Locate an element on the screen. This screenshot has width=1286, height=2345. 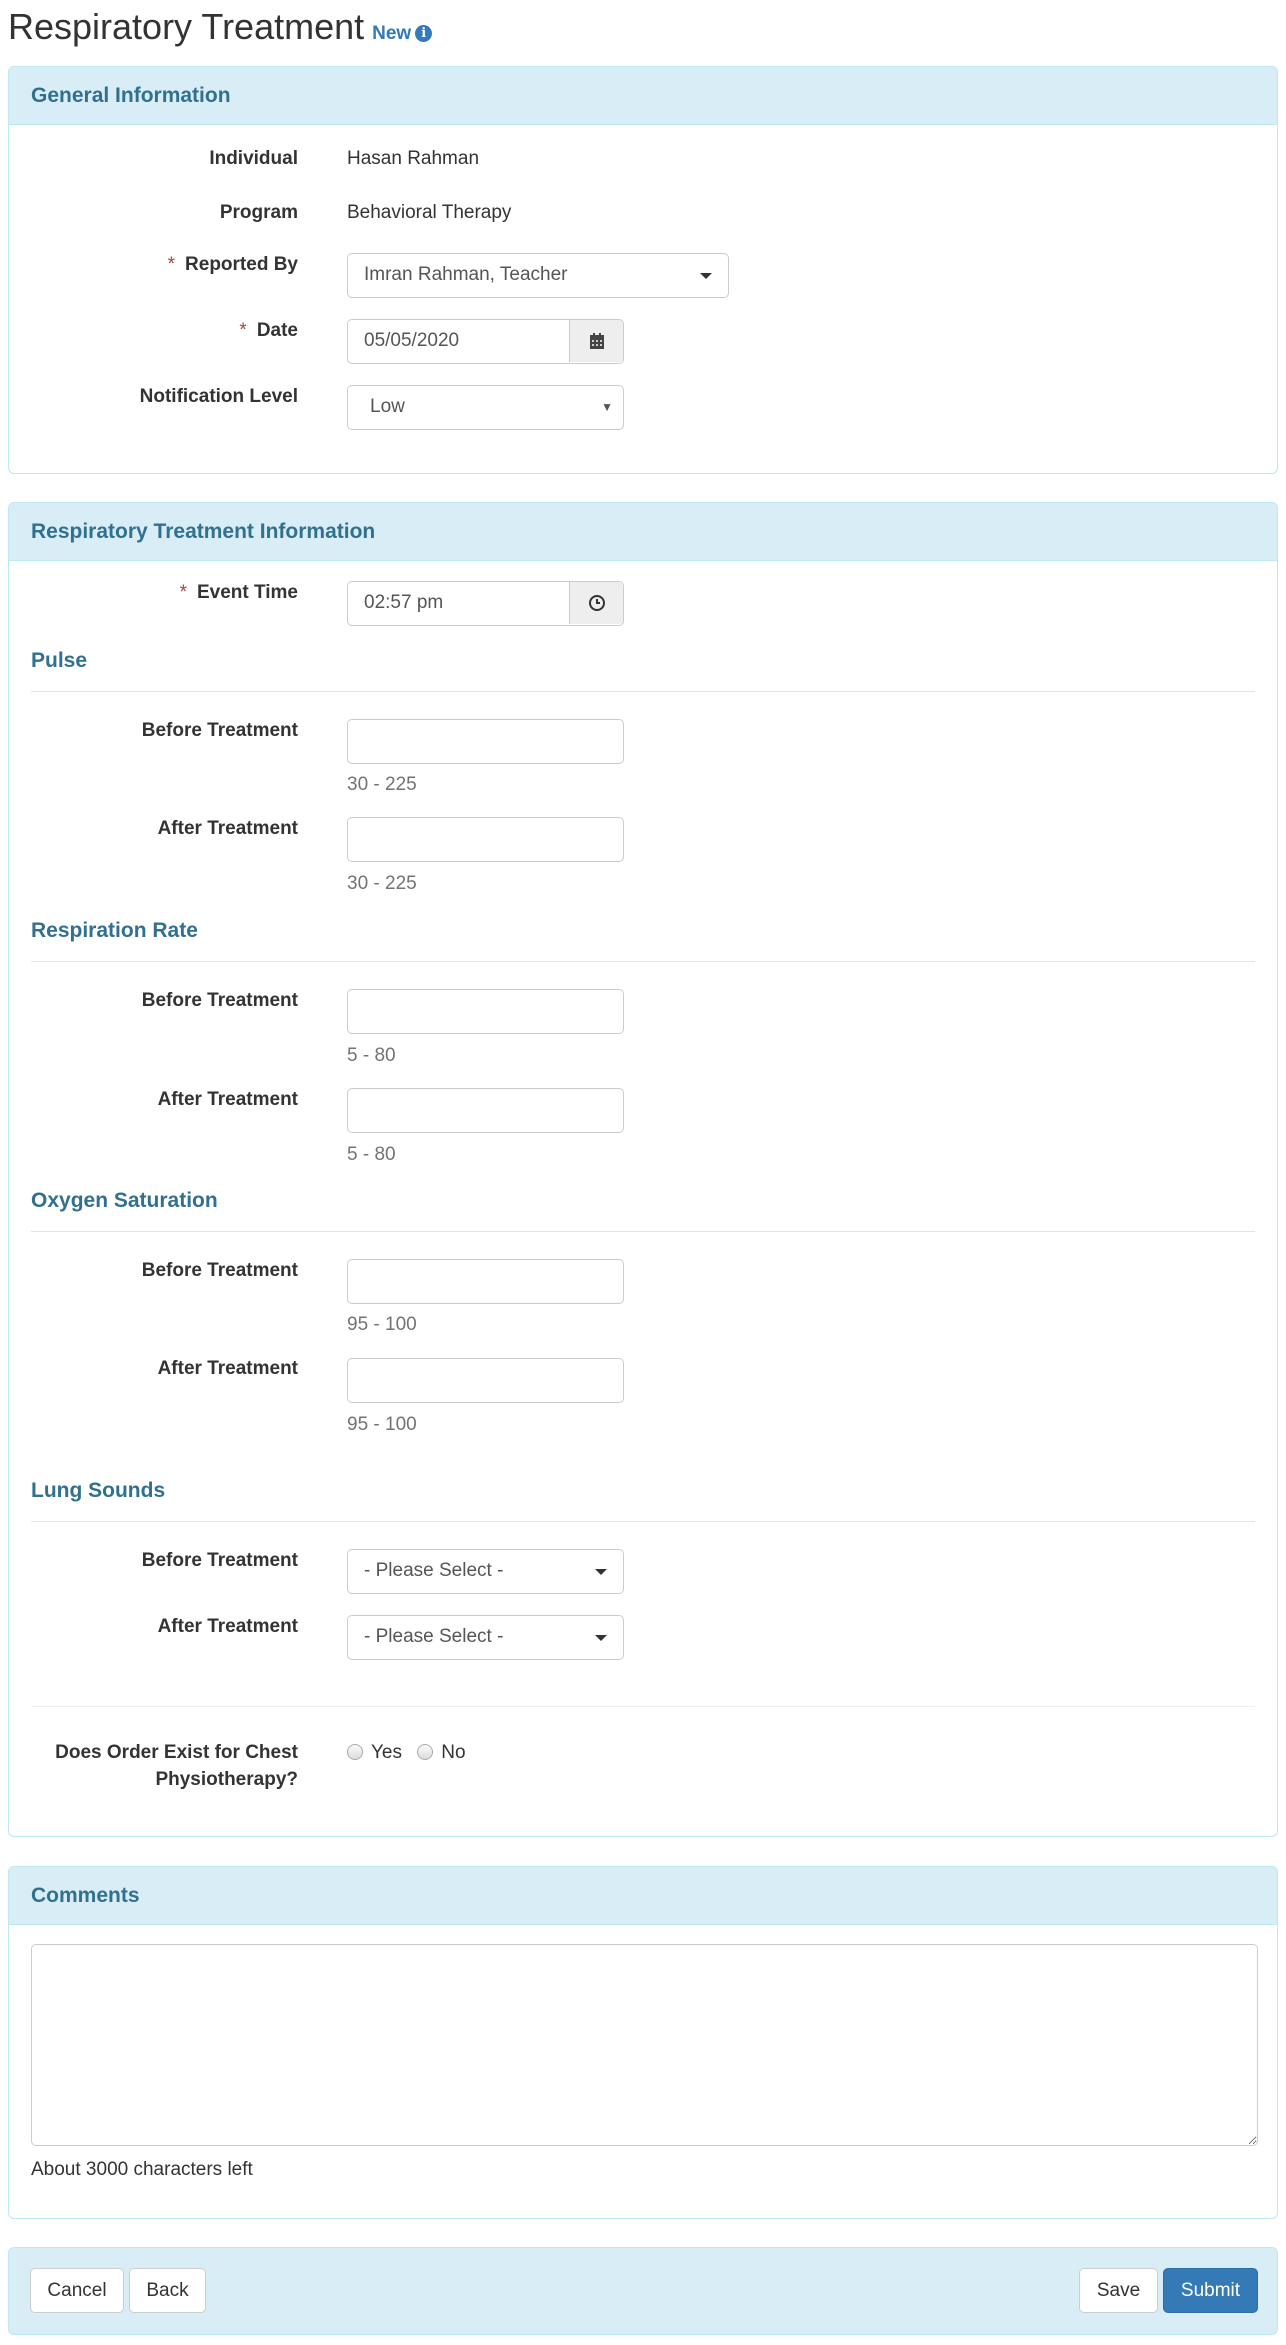
chevron-down-icon: ▼ is located at coordinates (607, 407).